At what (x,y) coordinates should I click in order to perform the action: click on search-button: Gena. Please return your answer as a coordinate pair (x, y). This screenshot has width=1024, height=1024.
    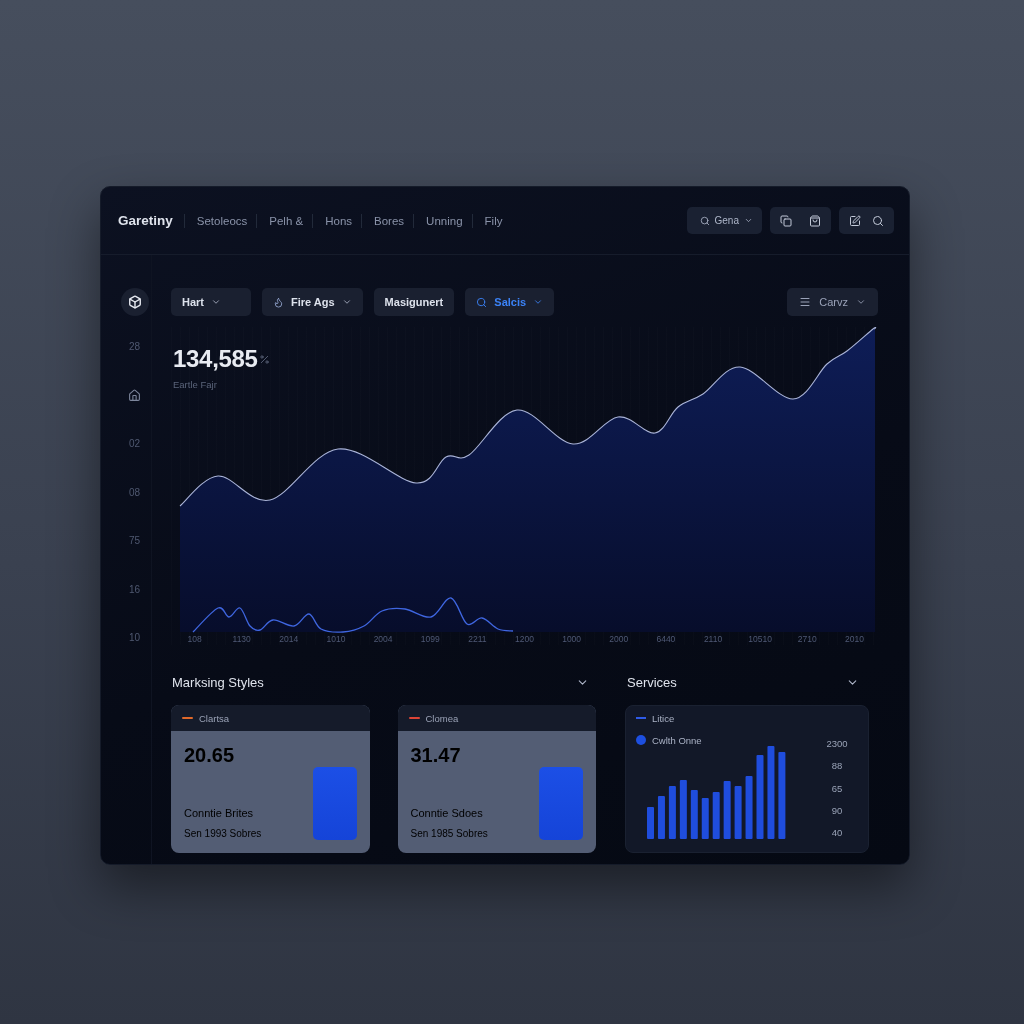
    Looking at the image, I should click on (724, 220).